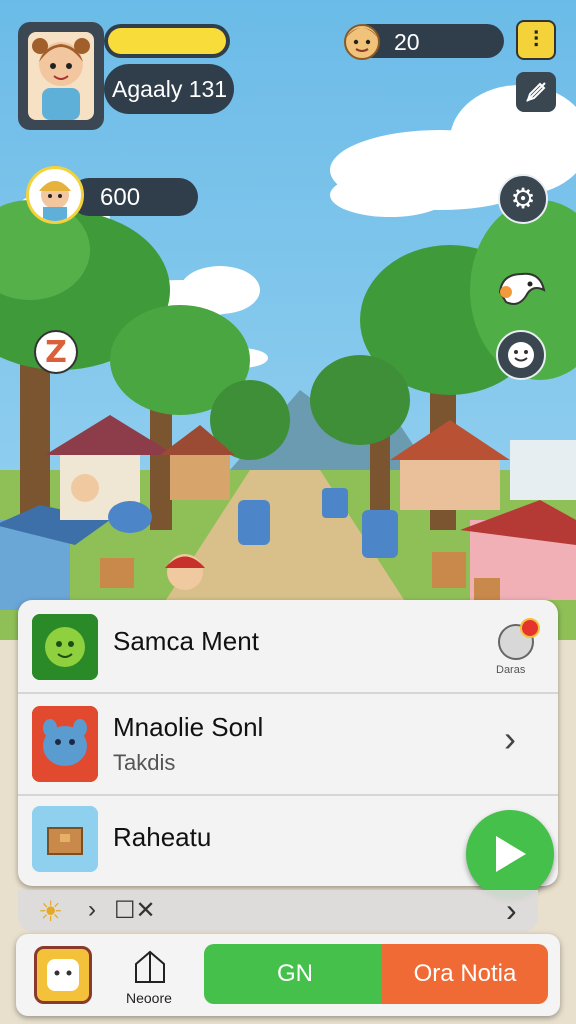  I want to click on task-title: Mnaolie Sonl, so click(188, 727).